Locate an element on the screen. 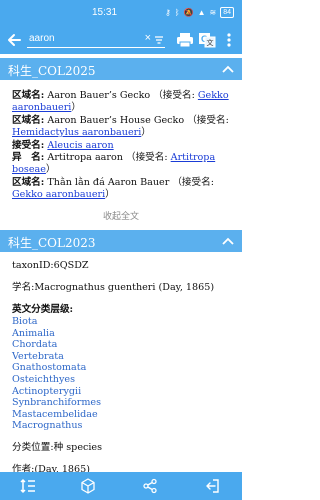 The width and height of the screenshot is (320, 500). taxon-link: Animalia is located at coordinates (123, 334).